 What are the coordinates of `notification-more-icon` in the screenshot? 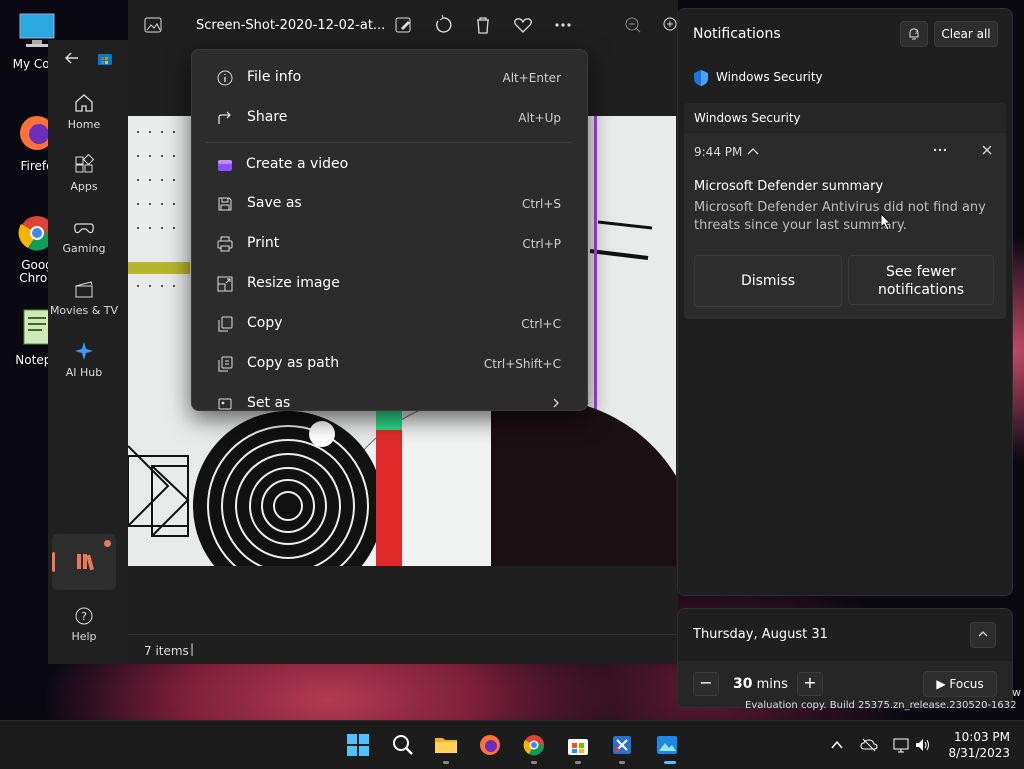 It's located at (940, 150).